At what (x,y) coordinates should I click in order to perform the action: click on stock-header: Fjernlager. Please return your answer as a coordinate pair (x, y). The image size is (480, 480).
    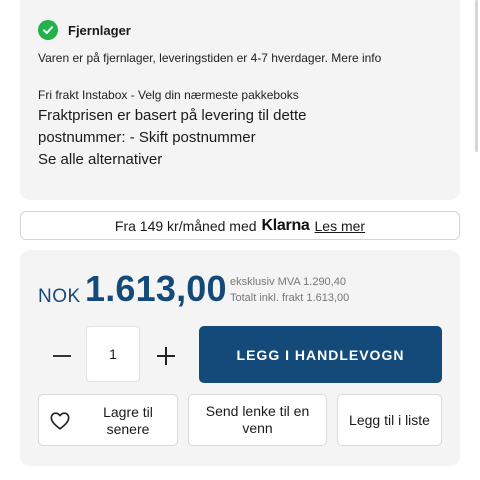
    Looking at the image, I should click on (84, 30).